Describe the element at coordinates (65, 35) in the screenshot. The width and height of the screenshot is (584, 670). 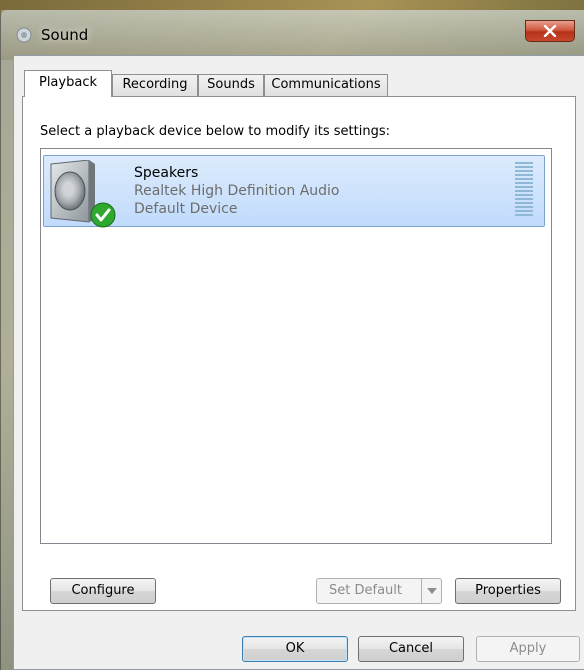
I see `window-title: Sound` at that location.